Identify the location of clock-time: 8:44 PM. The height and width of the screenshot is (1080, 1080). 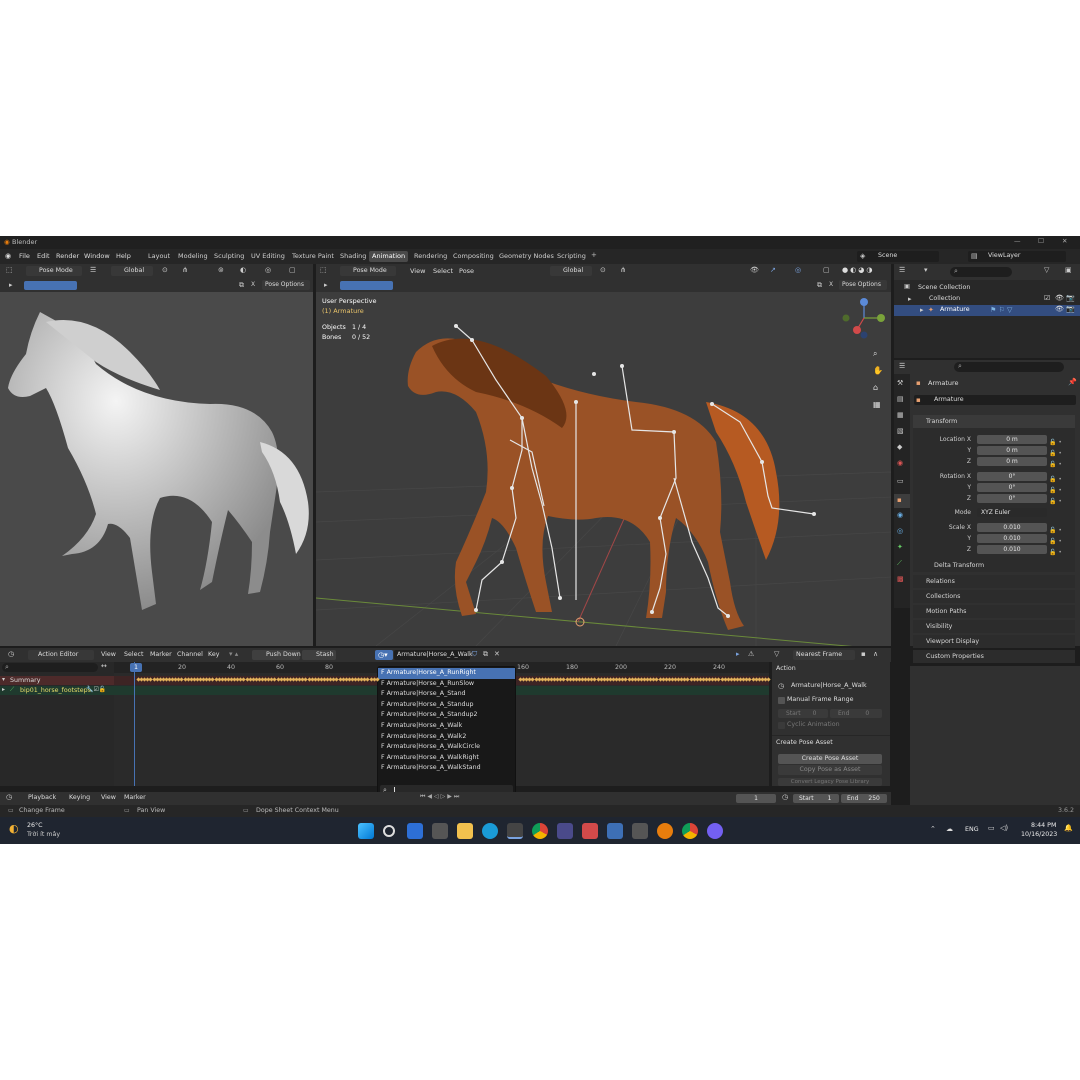
(1043, 825).